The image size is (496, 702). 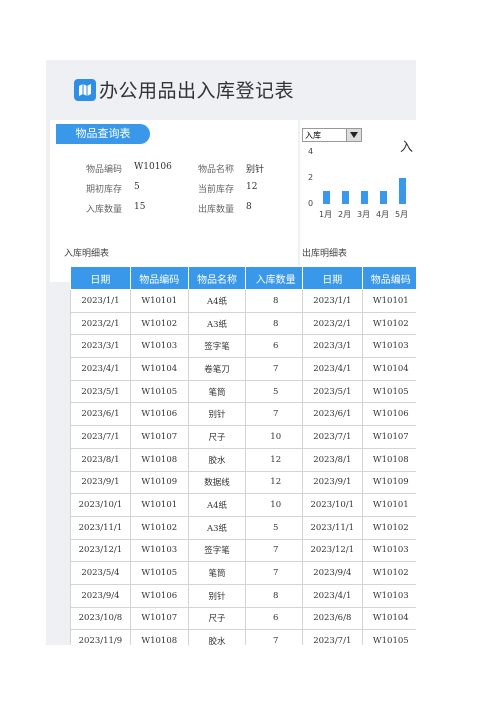 What do you see at coordinates (217, 369) in the screenshot?
I see `table-cell: 卷笔刀` at bounding box center [217, 369].